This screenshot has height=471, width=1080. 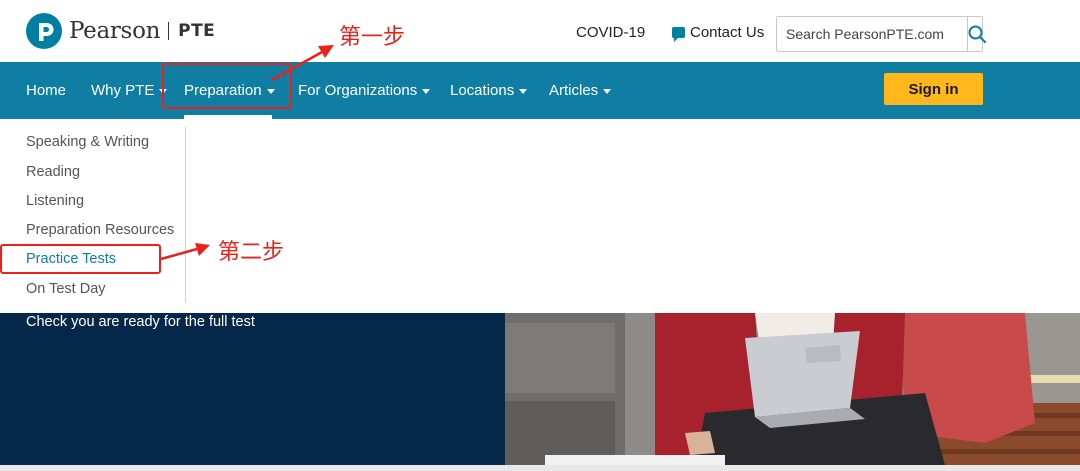 What do you see at coordinates (540, 468) in the screenshot?
I see `page-bottom-strip` at bounding box center [540, 468].